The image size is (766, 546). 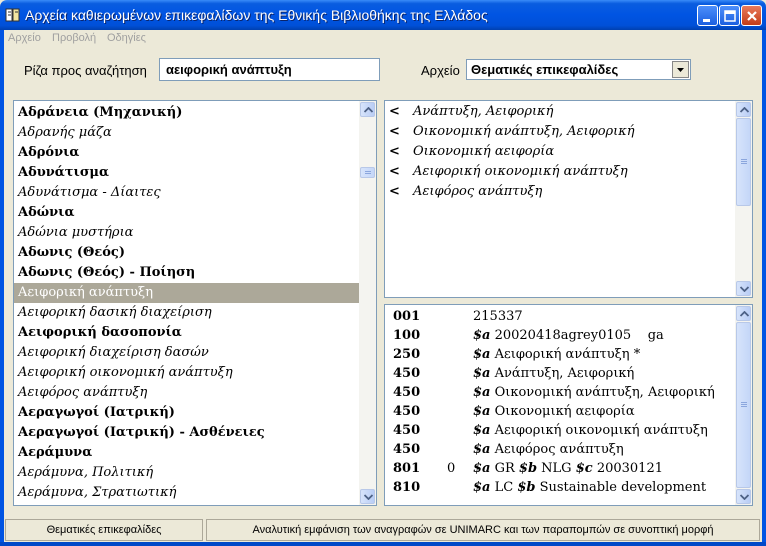 I want to click on heading-item-selected: Αειφορική ανάπτυξη, so click(x=187, y=293).